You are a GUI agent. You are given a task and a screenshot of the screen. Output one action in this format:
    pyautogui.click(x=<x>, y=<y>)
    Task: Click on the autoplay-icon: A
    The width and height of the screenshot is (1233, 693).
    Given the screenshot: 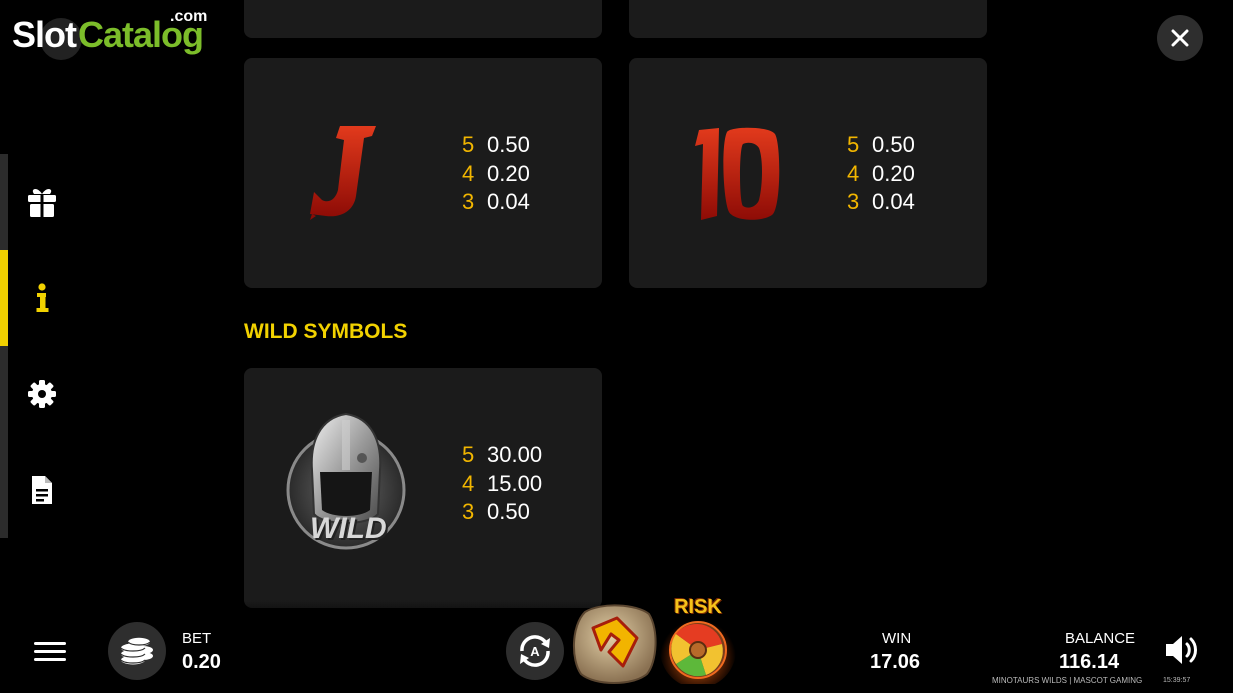 What is the action you would take?
    pyautogui.click(x=535, y=651)
    